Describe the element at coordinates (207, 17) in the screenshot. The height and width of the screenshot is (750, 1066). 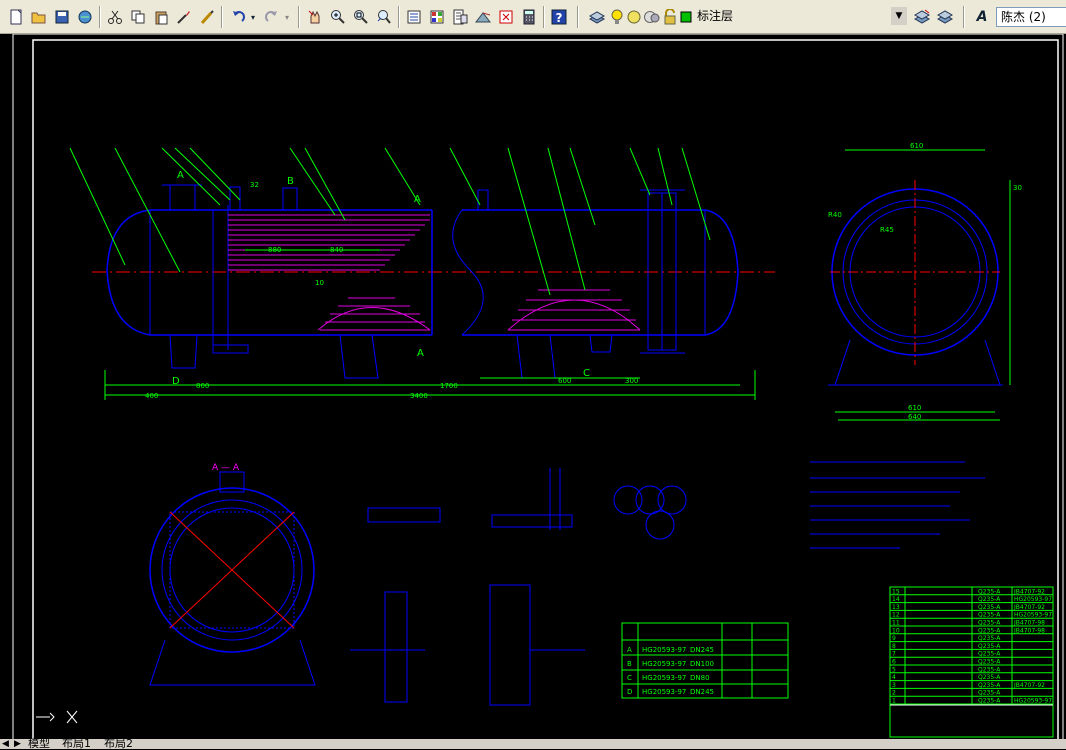
I see `brush-icon` at that location.